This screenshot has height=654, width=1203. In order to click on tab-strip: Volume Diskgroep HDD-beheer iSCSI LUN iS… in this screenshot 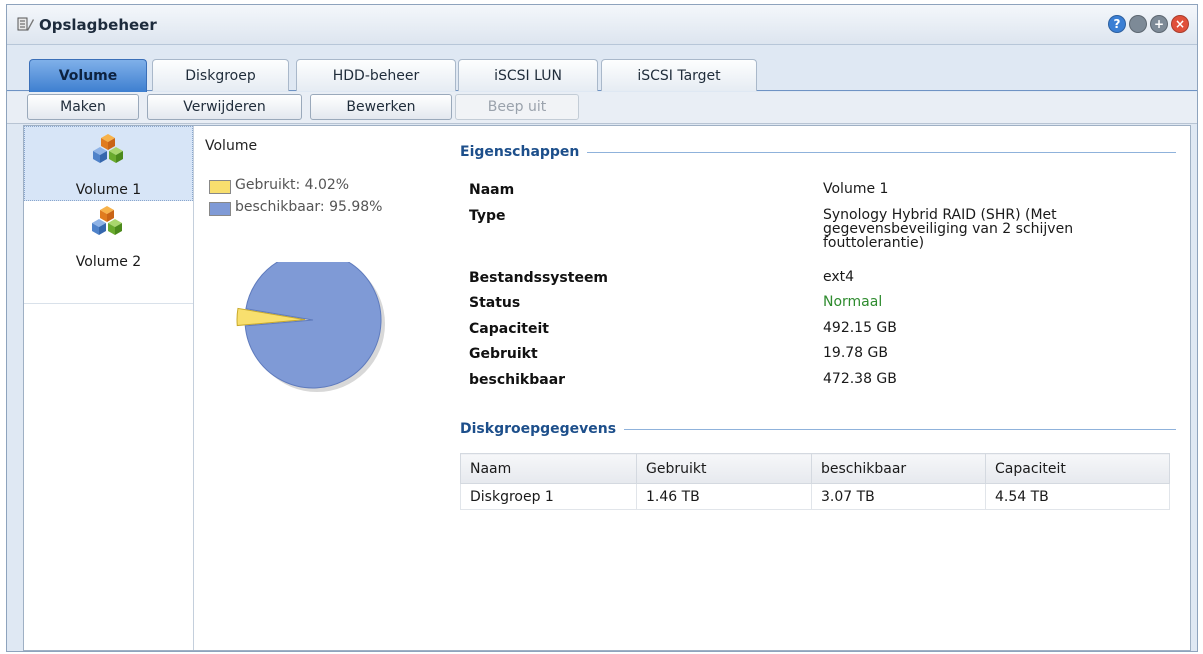, I will do `click(602, 68)`.